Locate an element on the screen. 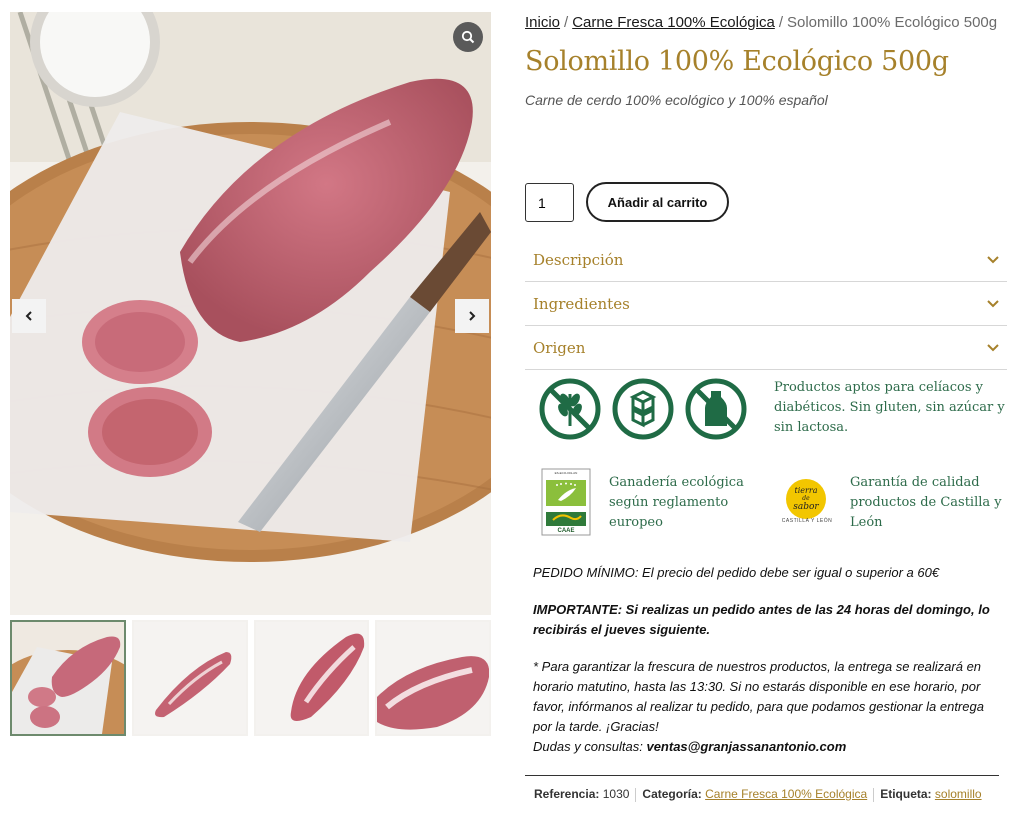  sku-value: 1030 is located at coordinates (616, 794).